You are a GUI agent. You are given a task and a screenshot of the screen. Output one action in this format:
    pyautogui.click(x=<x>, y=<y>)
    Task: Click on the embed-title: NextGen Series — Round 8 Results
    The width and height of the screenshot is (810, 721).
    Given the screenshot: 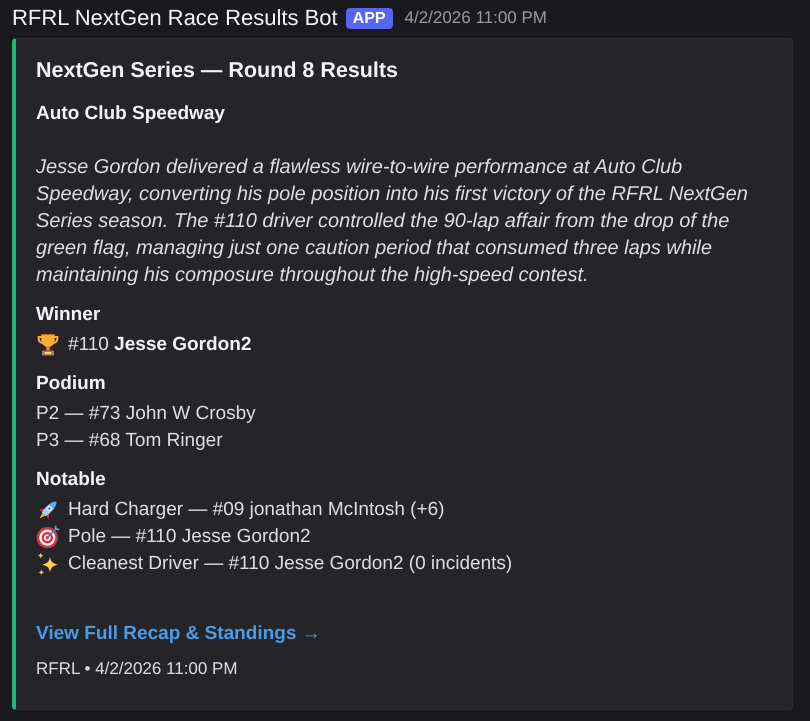 What is the action you would take?
    pyautogui.click(x=217, y=70)
    